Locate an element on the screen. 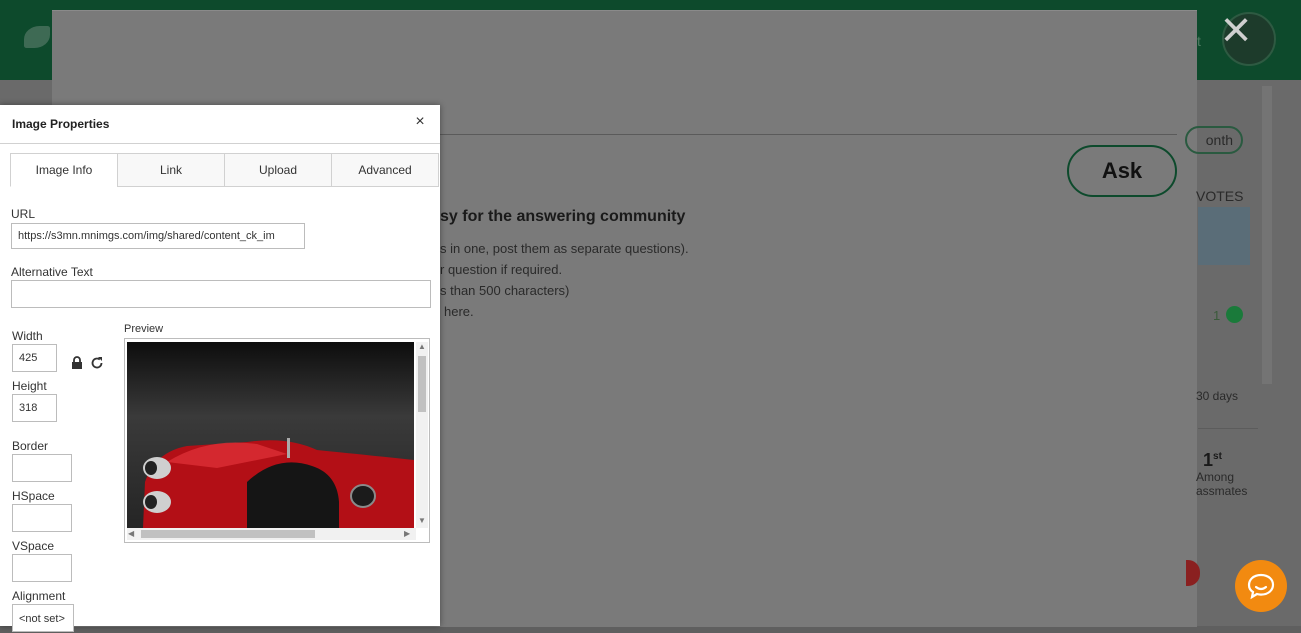 The image size is (1301, 633). chat-icon is located at coordinates (1261, 586).